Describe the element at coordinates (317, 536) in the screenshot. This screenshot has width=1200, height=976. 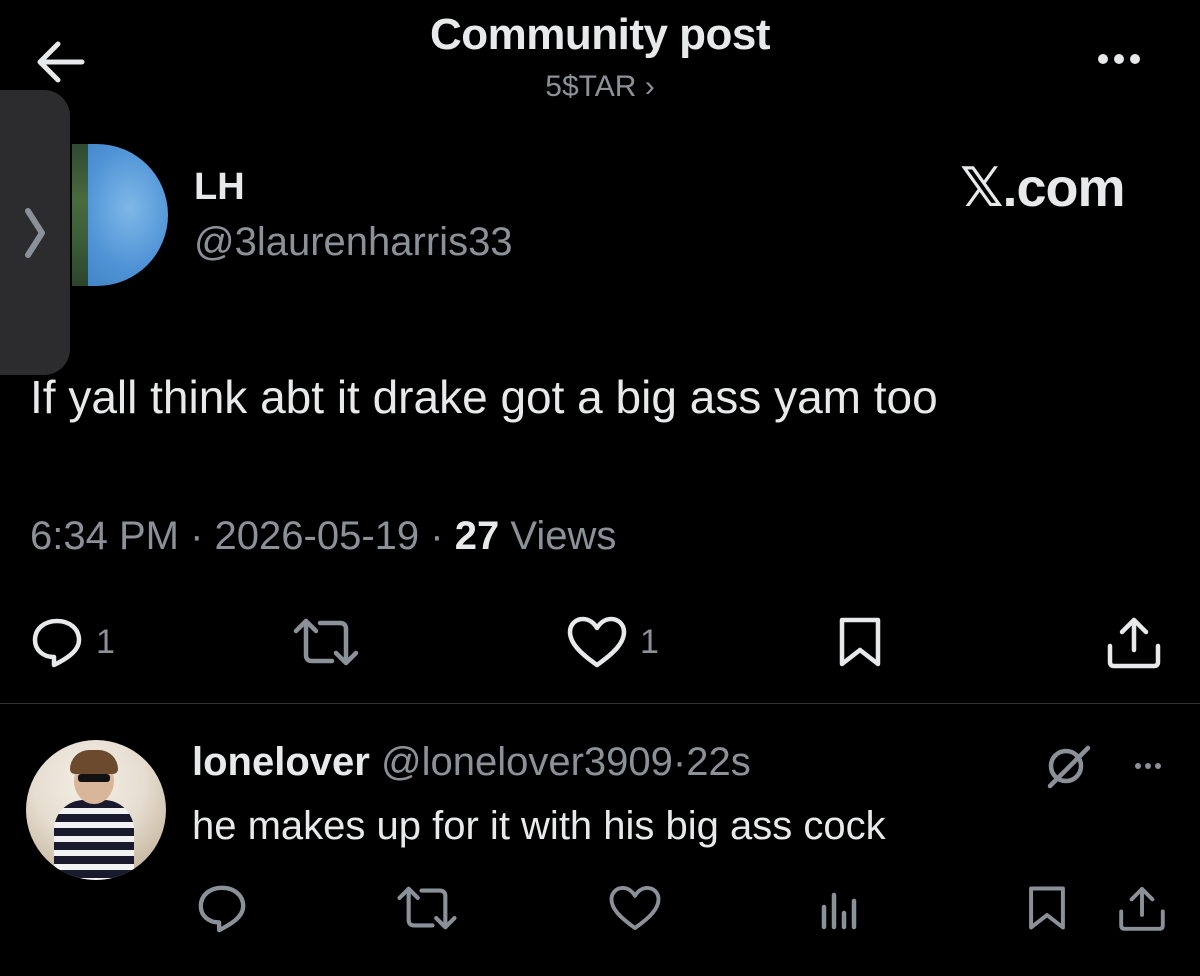
I see `post-date: 2026-05-19` at that location.